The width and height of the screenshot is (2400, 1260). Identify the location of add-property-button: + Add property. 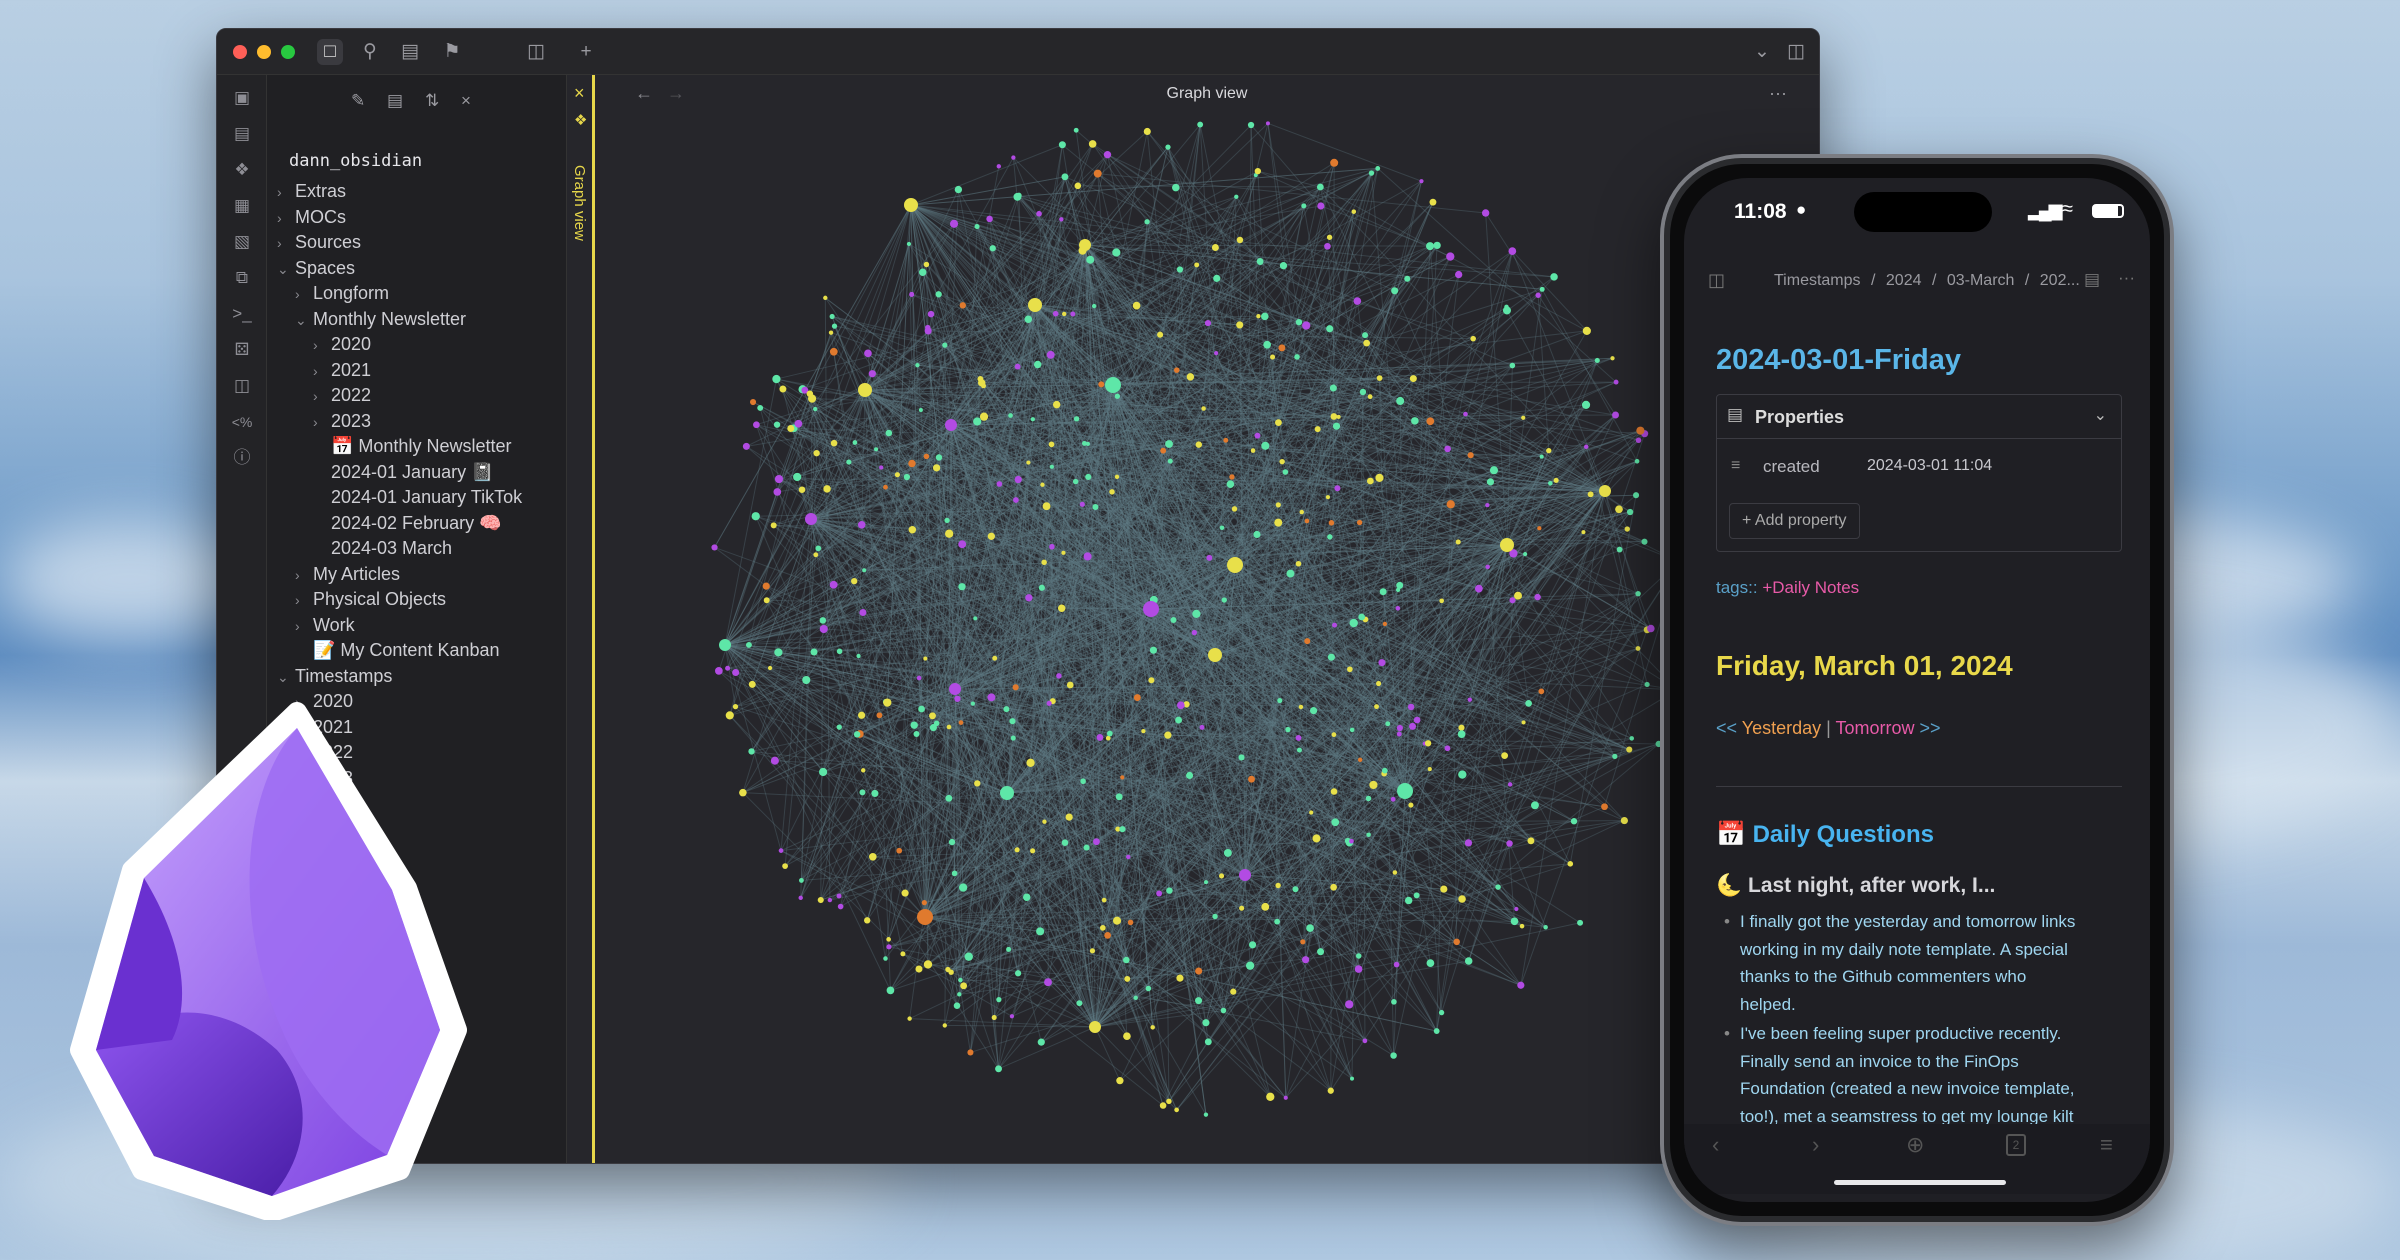
(1794, 521).